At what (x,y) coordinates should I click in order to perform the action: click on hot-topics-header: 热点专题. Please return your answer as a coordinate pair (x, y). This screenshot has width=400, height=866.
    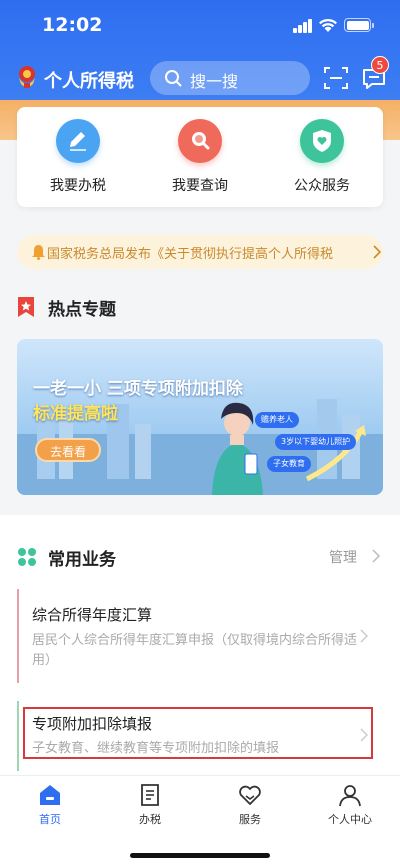
    Looking at the image, I should click on (200, 307).